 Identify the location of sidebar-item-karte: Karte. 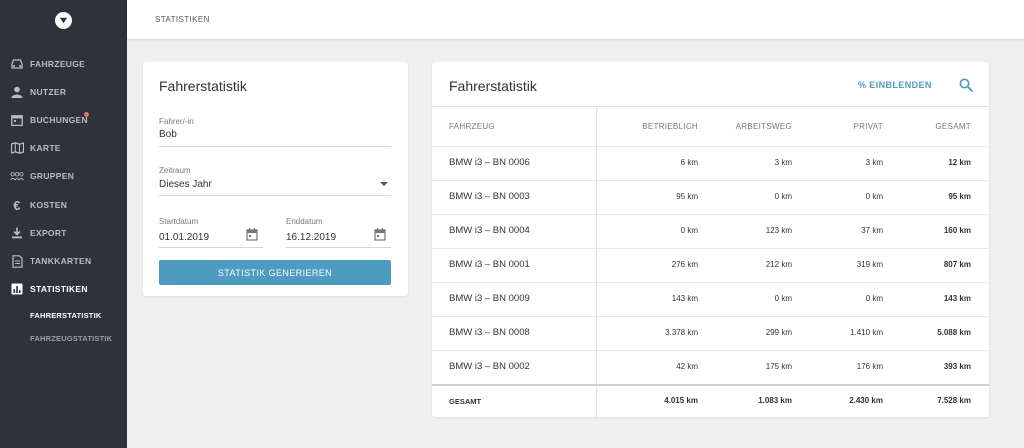
(63, 148).